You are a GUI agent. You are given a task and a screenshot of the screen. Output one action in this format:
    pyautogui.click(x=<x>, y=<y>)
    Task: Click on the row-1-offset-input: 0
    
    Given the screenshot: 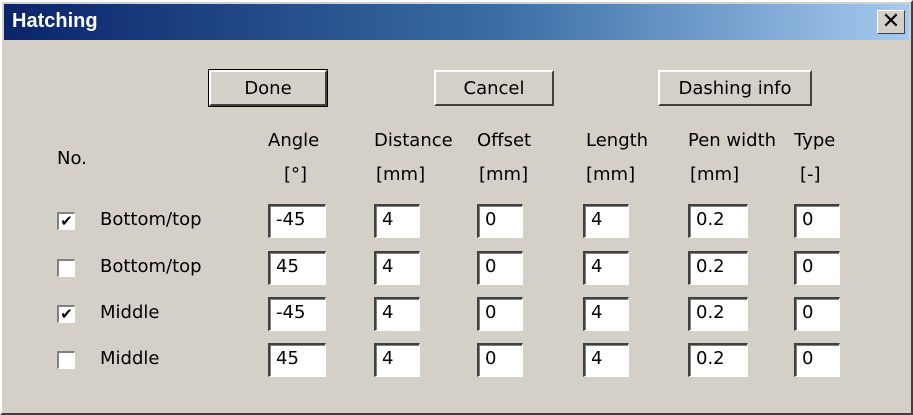 What is the action you would take?
    pyautogui.click(x=500, y=221)
    